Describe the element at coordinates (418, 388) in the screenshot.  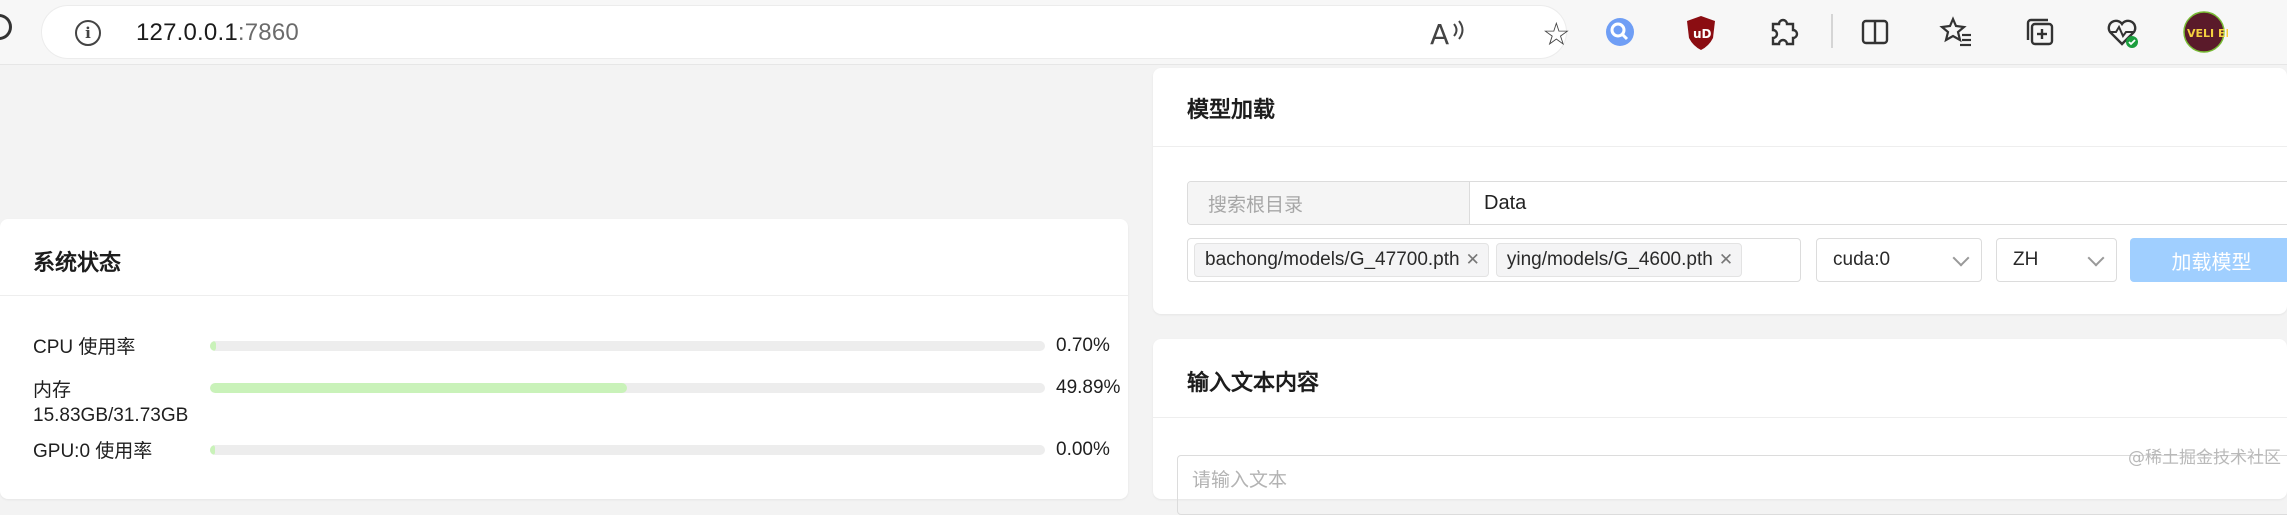
I see `memory-fill` at that location.